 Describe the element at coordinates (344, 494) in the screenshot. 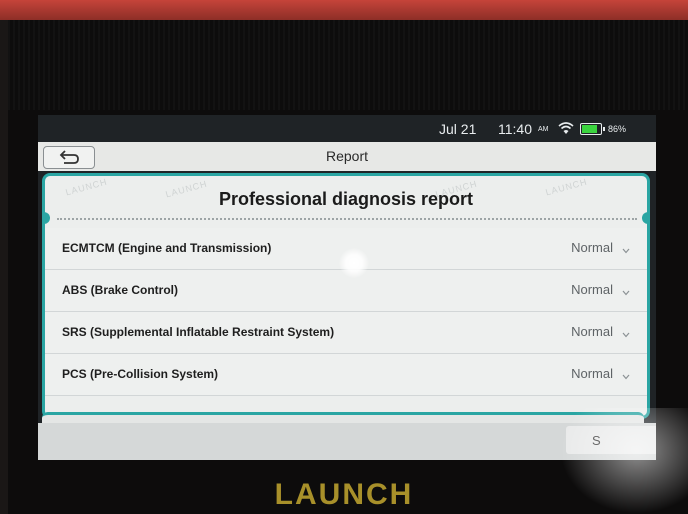

I see `brand-logo: LAUNCH` at that location.